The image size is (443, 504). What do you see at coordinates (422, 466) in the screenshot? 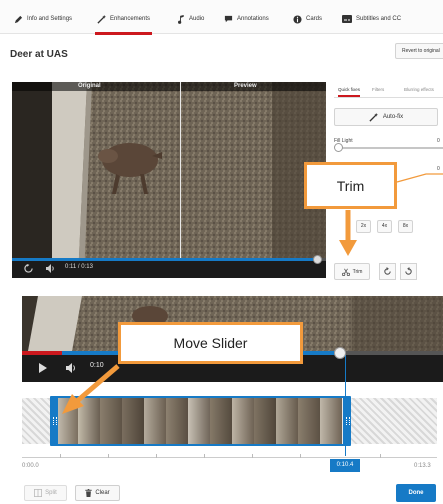
I see `timeline-end-time: 0:13.3` at bounding box center [422, 466].